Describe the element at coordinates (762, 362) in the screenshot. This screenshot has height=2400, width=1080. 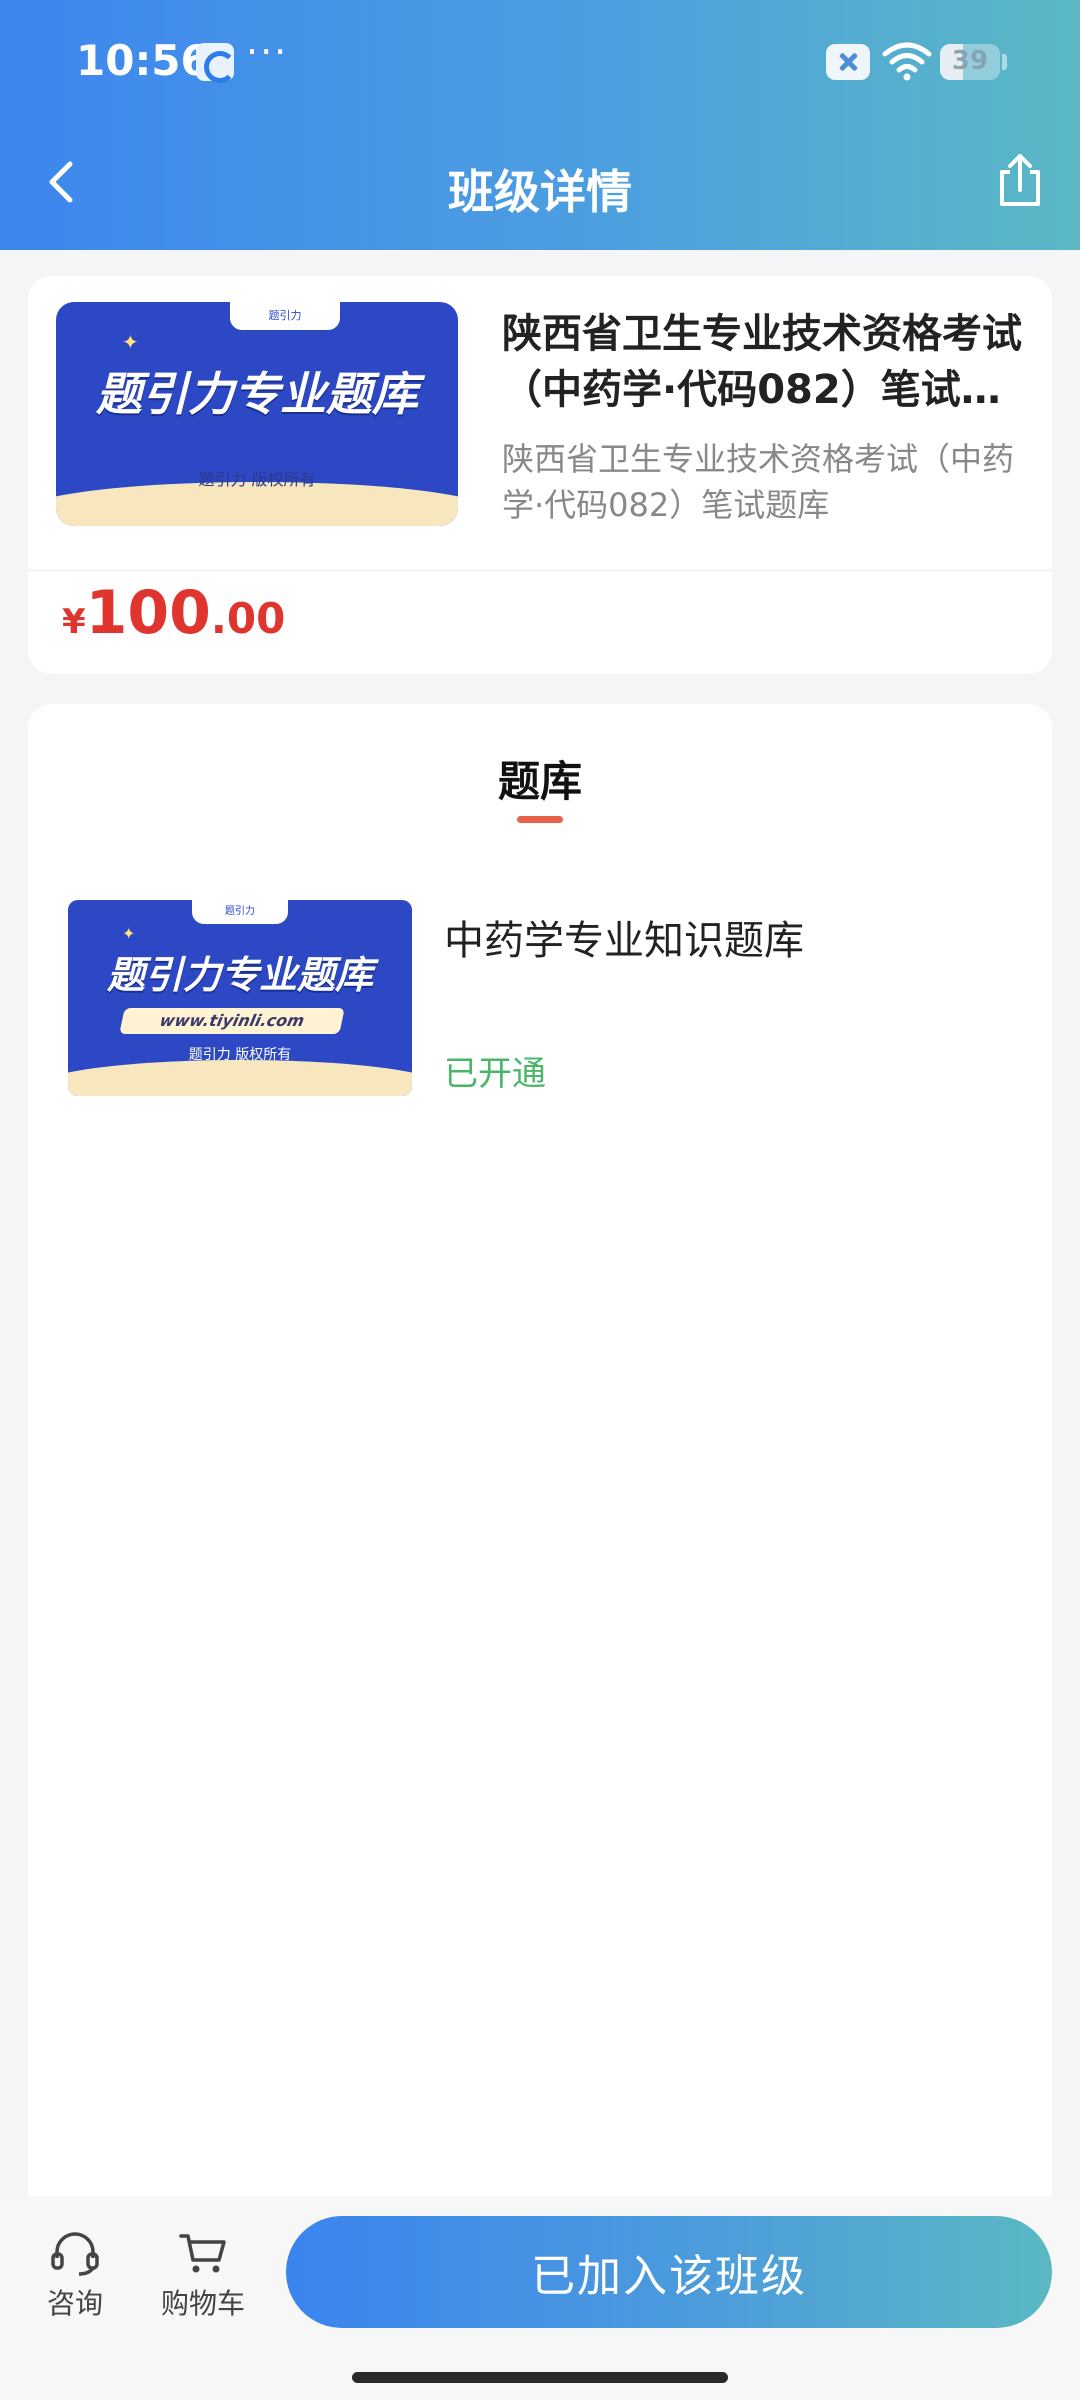
I see `product-title: 陕西省卫生专业技术资格考试（中药学·代码082）笔试题库` at that location.